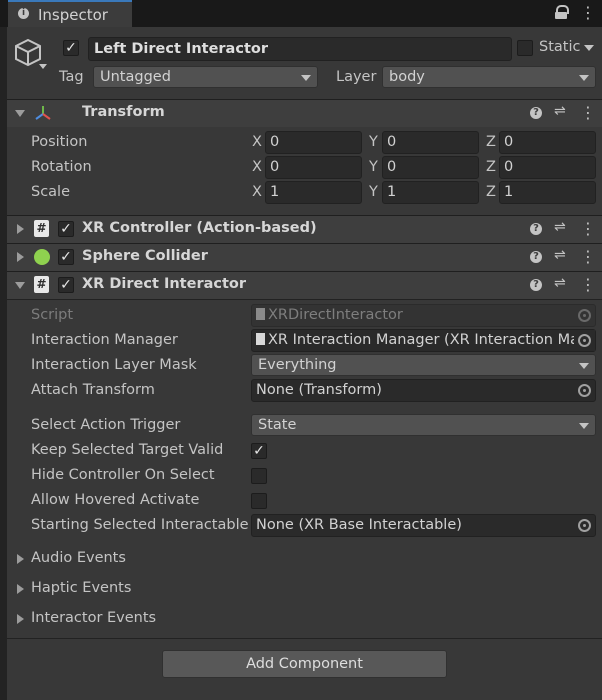  Describe the element at coordinates (23, 13) in the screenshot. I see `info-icon: i` at that location.